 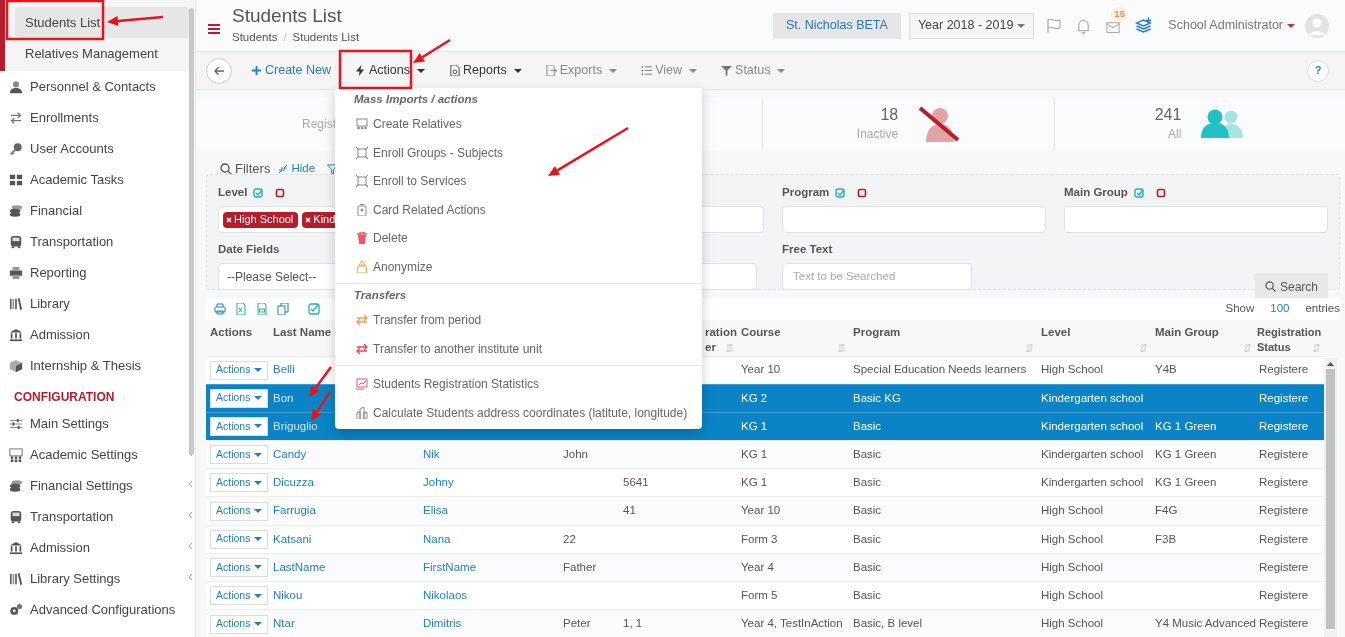 What do you see at coordinates (1119, 13) in the screenshot?
I see `notification-badge: 15` at bounding box center [1119, 13].